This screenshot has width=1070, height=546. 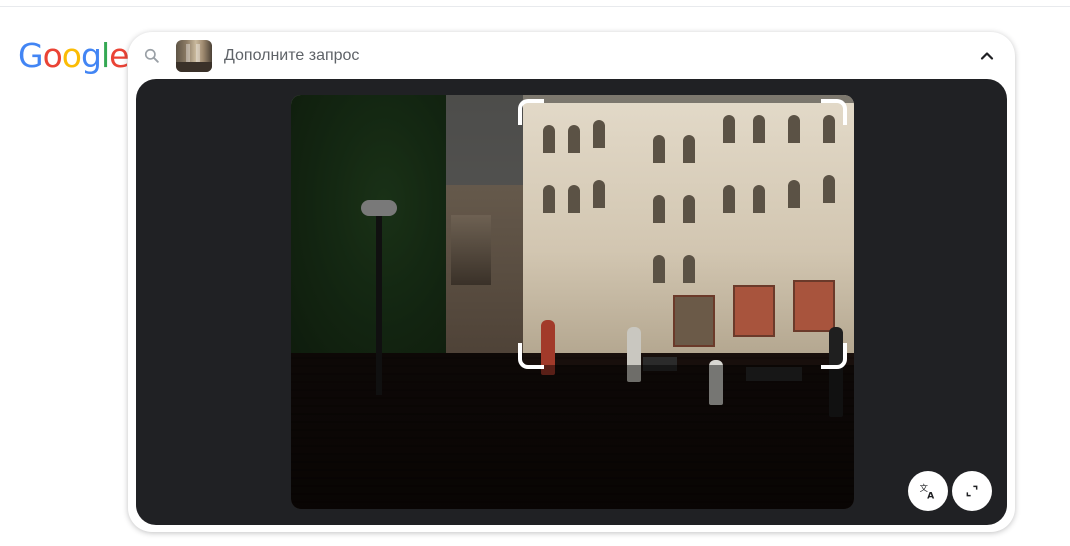 What do you see at coordinates (834, 112) in the screenshot?
I see `crop-handle-top-right` at bounding box center [834, 112].